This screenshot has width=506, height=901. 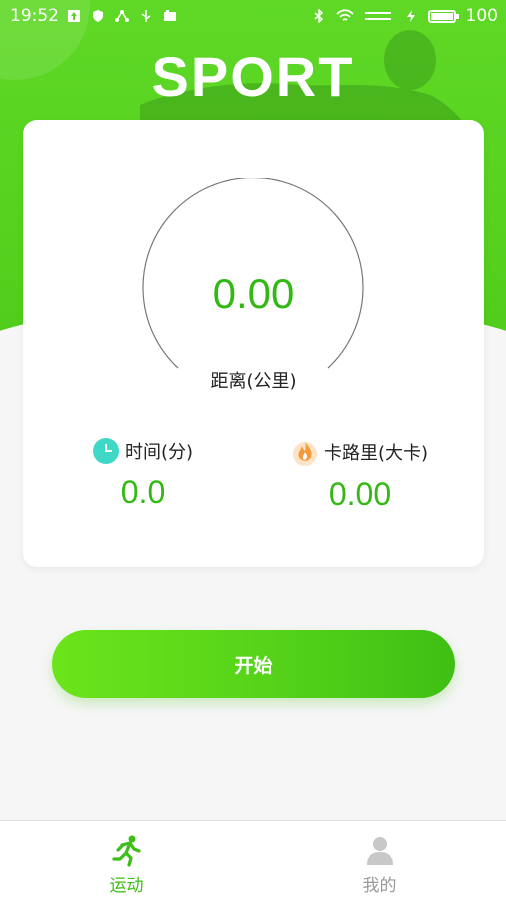 What do you see at coordinates (360, 494) in the screenshot?
I see `calorie-value: 0.00` at bounding box center [360, 494].